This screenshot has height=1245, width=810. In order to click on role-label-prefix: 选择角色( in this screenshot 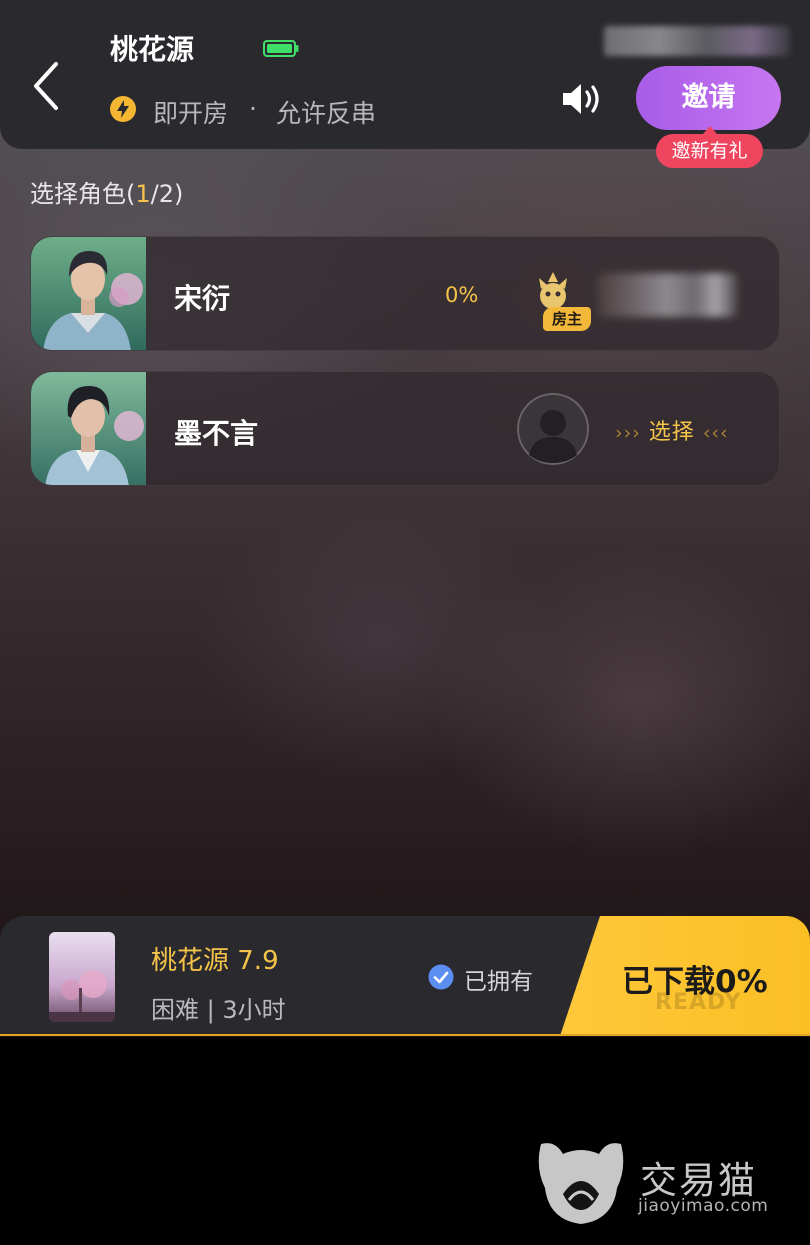, I will do `click(83, 194)`.